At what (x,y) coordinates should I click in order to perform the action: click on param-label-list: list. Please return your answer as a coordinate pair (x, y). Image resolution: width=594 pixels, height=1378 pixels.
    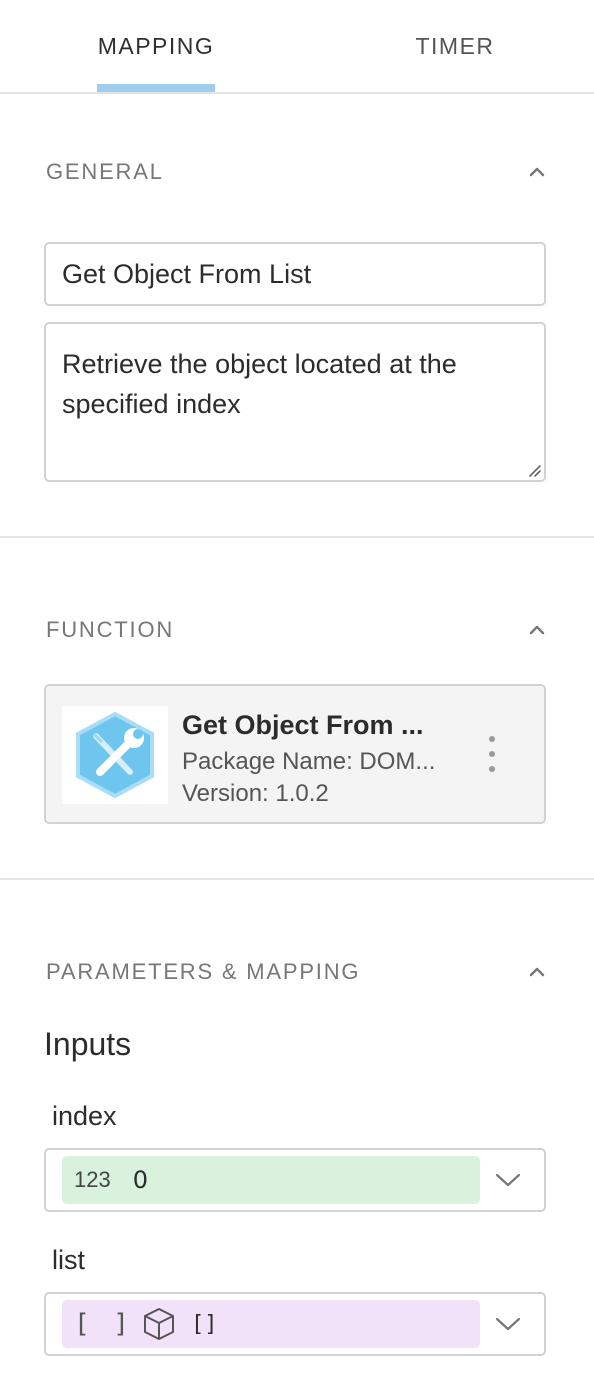
    Looking at the image, I should click on (68, 1260).